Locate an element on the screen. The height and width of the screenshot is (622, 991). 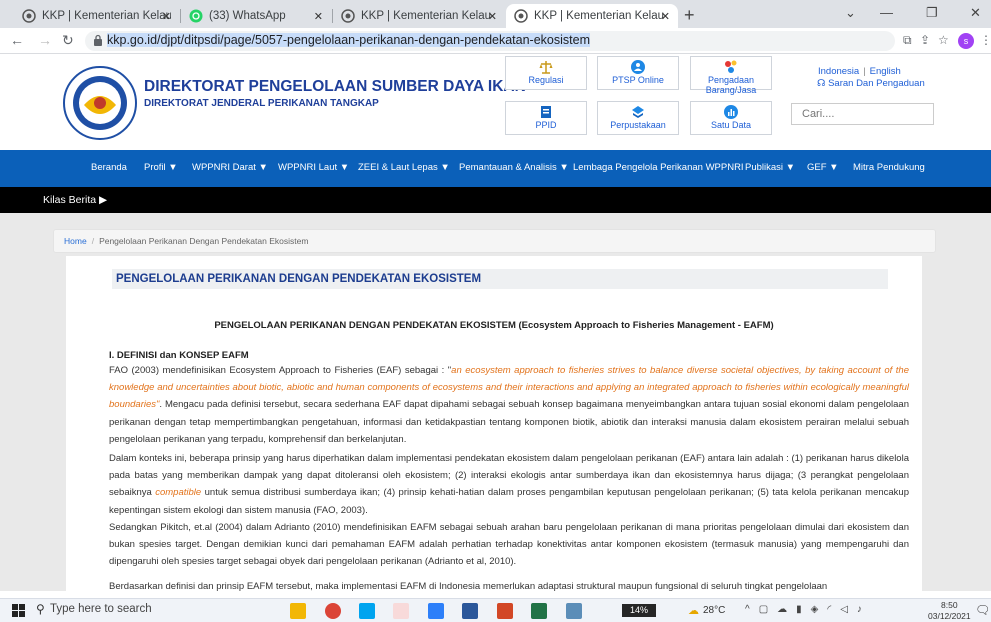
nav-wppnri-darat: WPPNRI Darat ▼ is located at coordinates (230, 167).